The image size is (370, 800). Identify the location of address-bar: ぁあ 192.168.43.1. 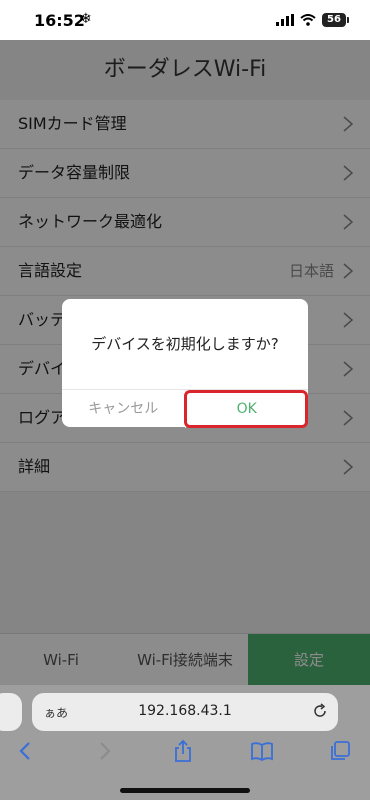
(185, 712).